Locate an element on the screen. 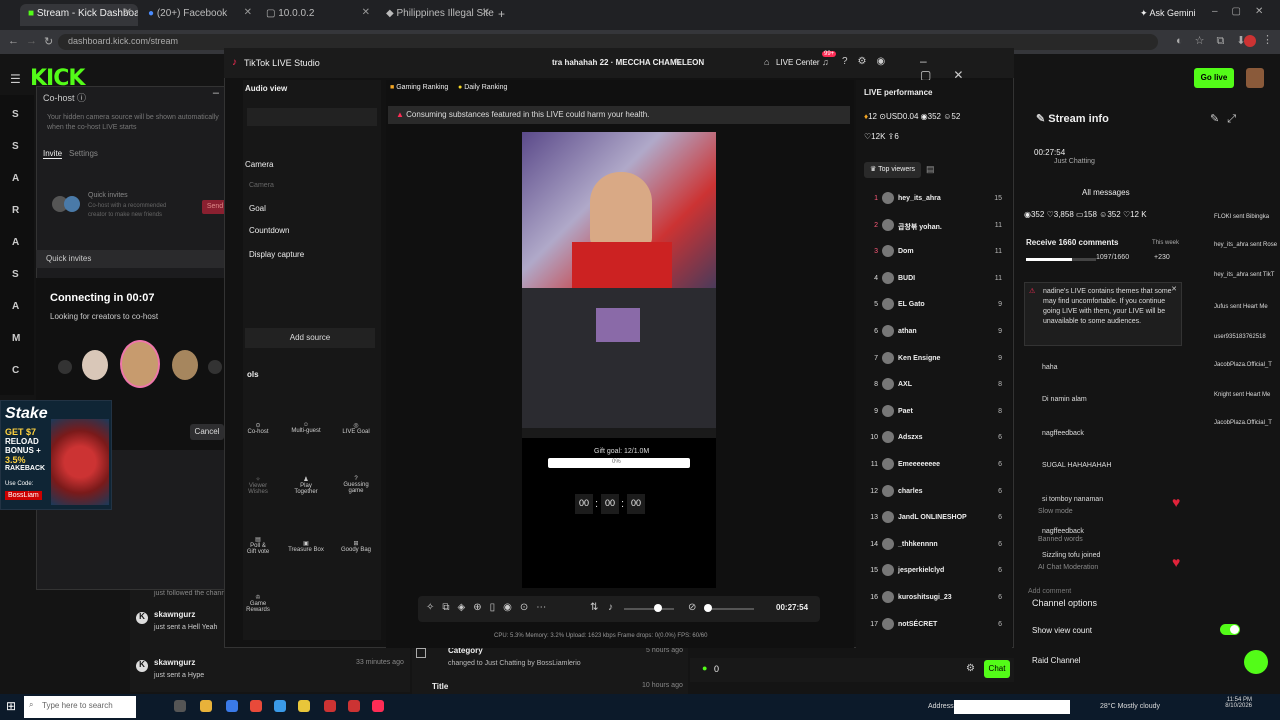 The width and height of the screenshot is (1280, 720). tab-top-viewers: ♛ Top viewers is located at coordinates (893, 170).